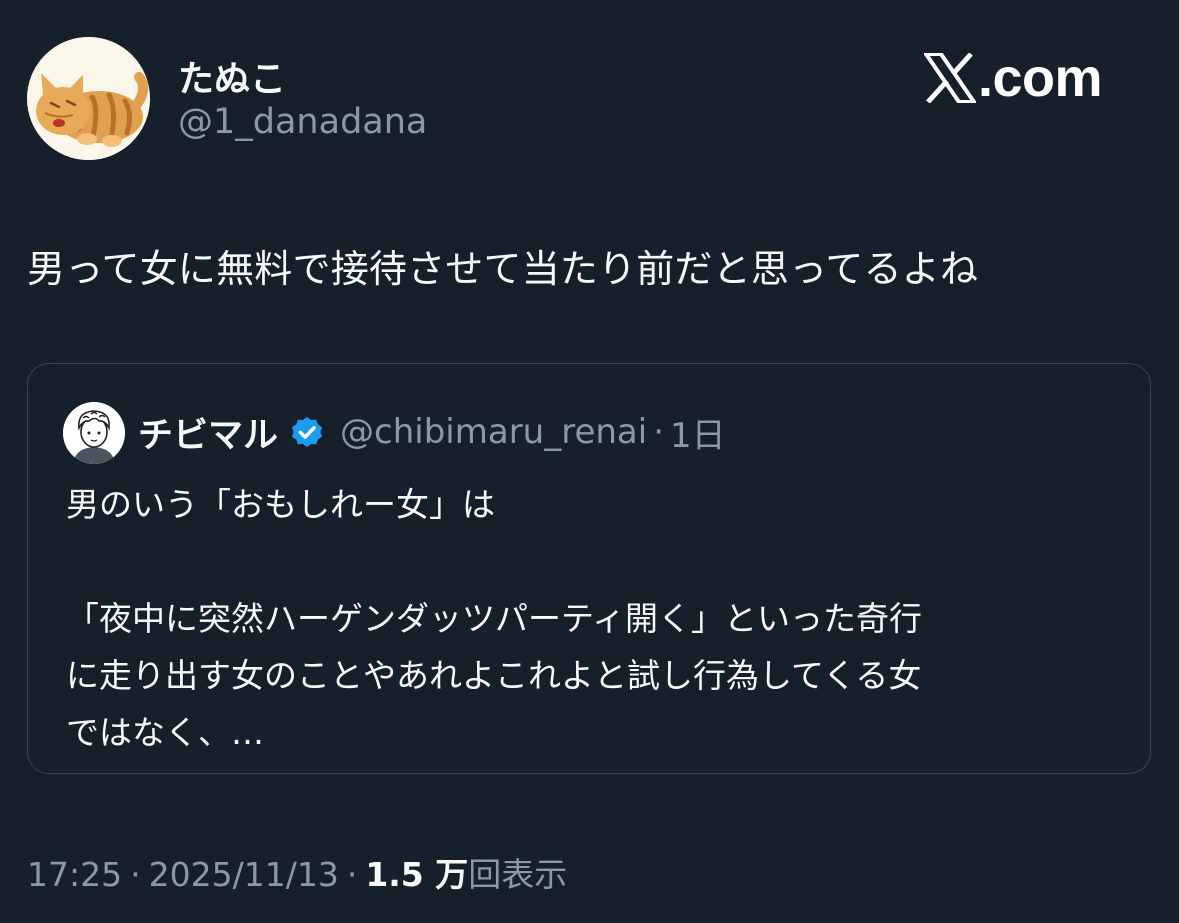 The image size is (1179, 923). Describe the element at coordinates (417, 874) in the screenshot. I see `view-count: 1.5 万` at that location.